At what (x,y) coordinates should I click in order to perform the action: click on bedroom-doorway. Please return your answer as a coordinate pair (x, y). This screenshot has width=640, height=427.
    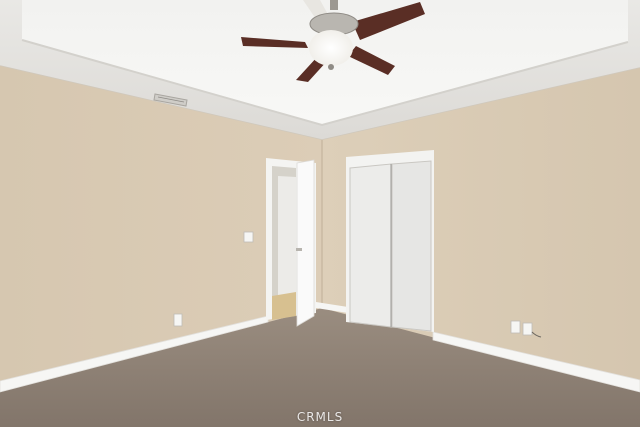
    Looking at the image, I should click on (291, 242).